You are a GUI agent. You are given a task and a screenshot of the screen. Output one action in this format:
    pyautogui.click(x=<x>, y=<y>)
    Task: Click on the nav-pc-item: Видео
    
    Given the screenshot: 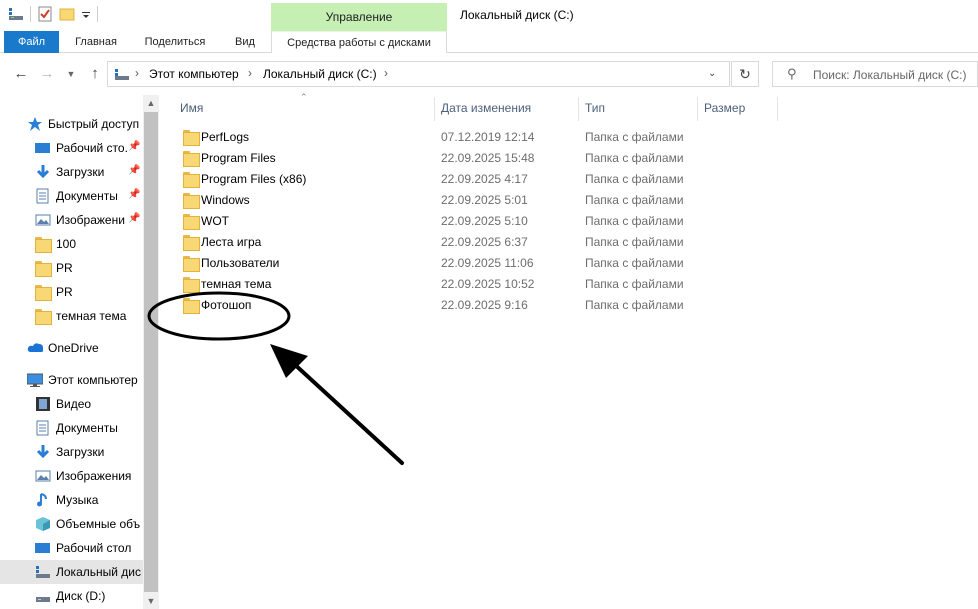 What is the action you would take?
    pyautogui.click(x=71, y=404)
    